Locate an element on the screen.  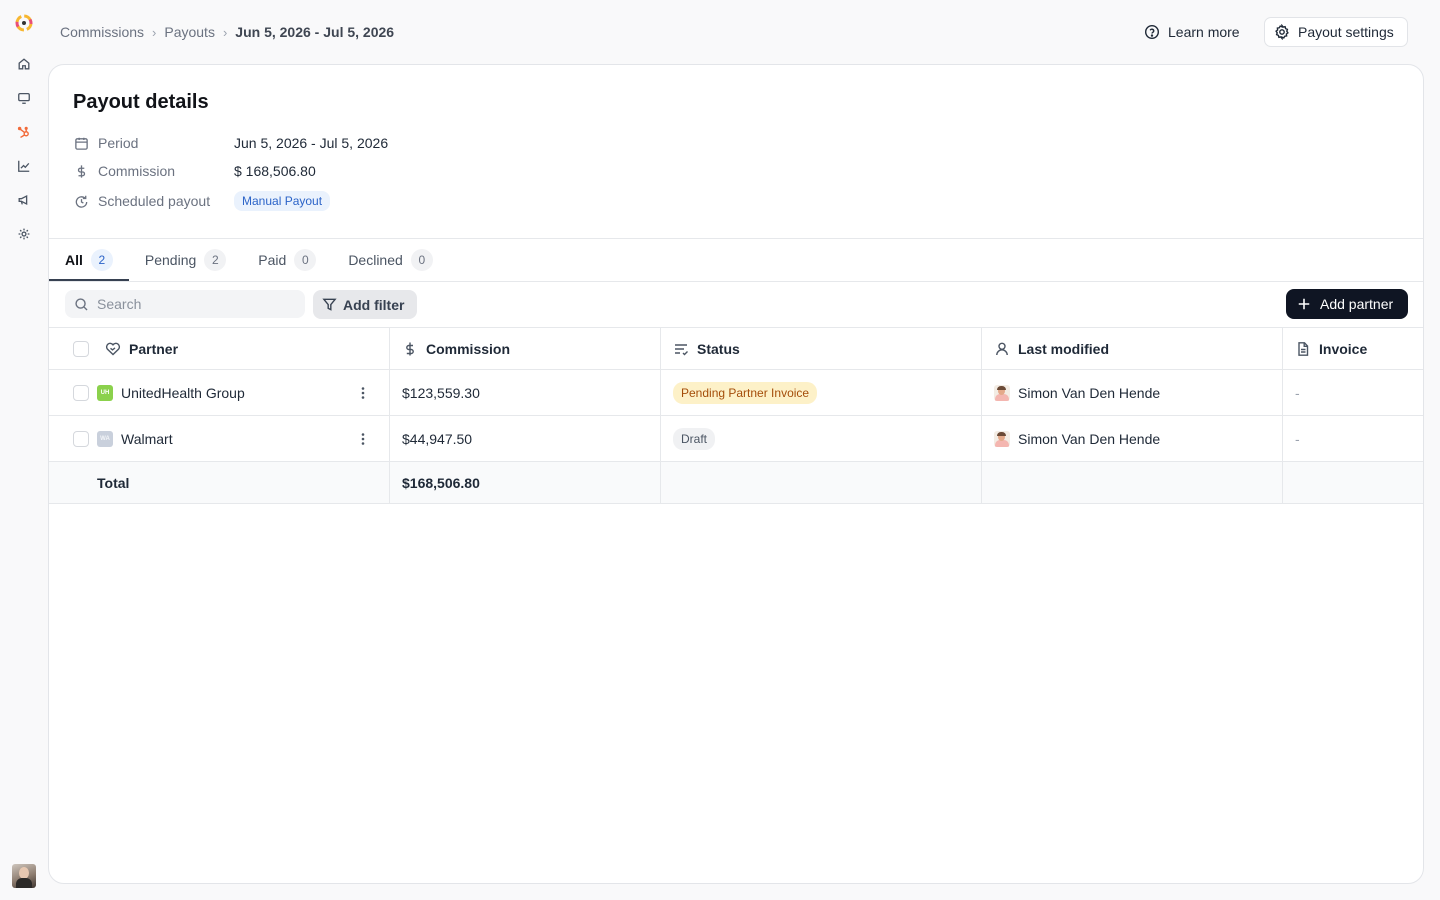
column-status: Status is located at coordinates (821, 348).